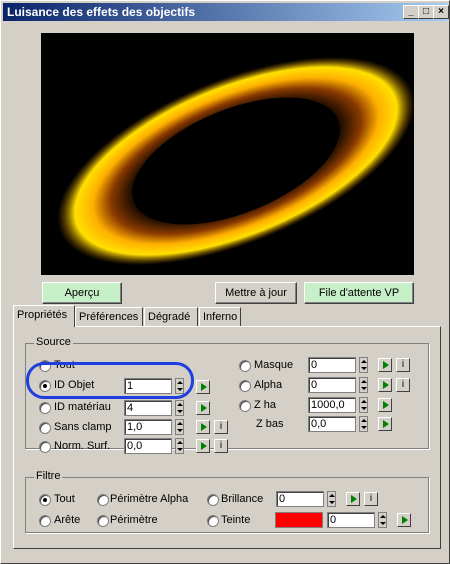 The width and height of the screenshot is (450, 564). Describe the element at coordinates (44, 316) in the screenshot. I see `tab-properties: Propriétés` at that location.